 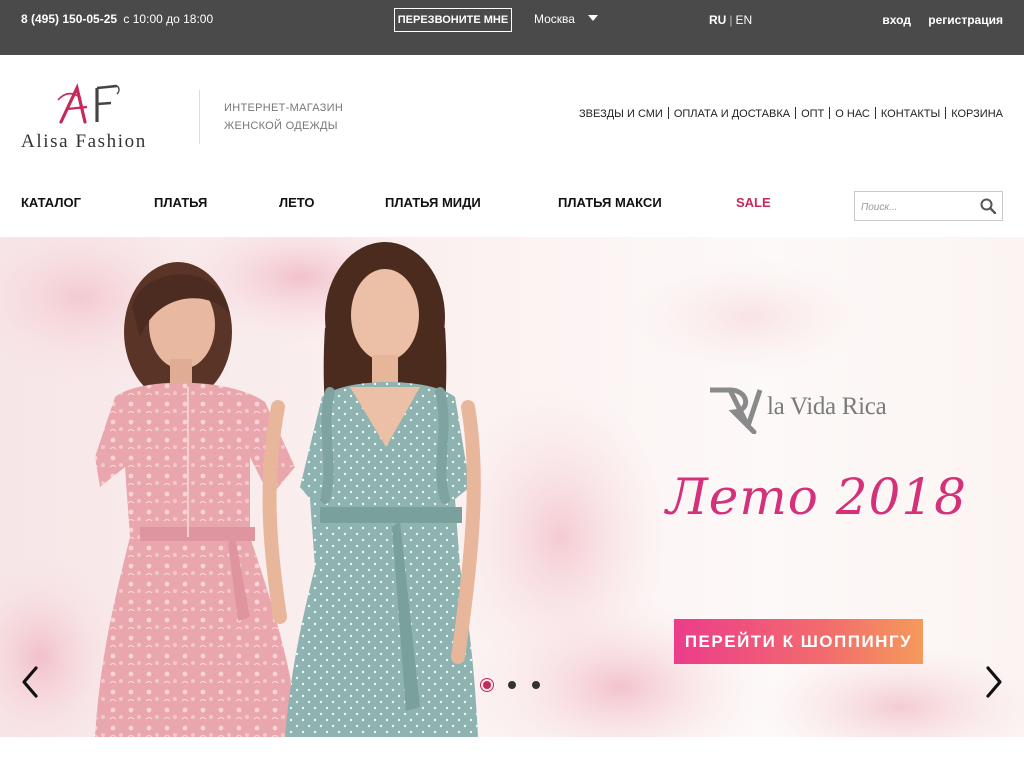 I want to click on store-tagline: ИНТЕРНЕТ-МАГАЗИН ЖЕНСКОЙ ОДЕЖДЫ, so click(x=283, y=117).